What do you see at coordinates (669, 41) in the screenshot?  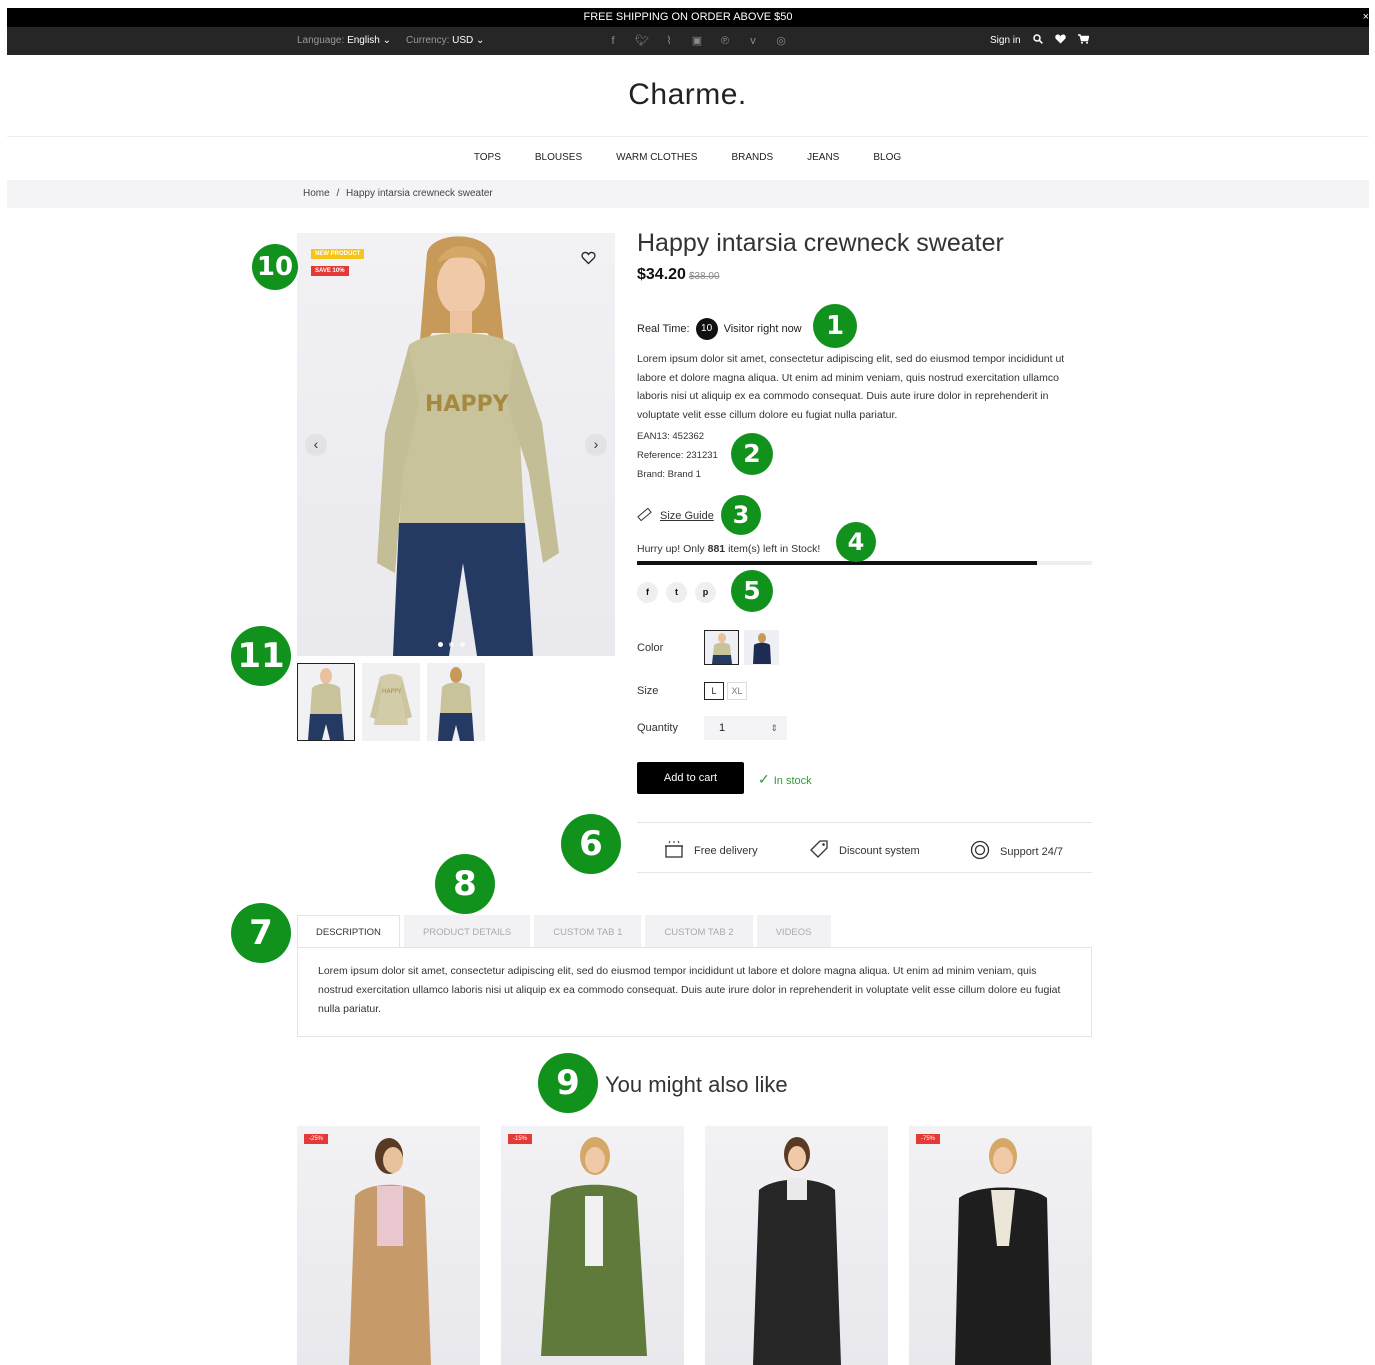 I see `rss-icon: ⌇` at bounding box center [669, 41].